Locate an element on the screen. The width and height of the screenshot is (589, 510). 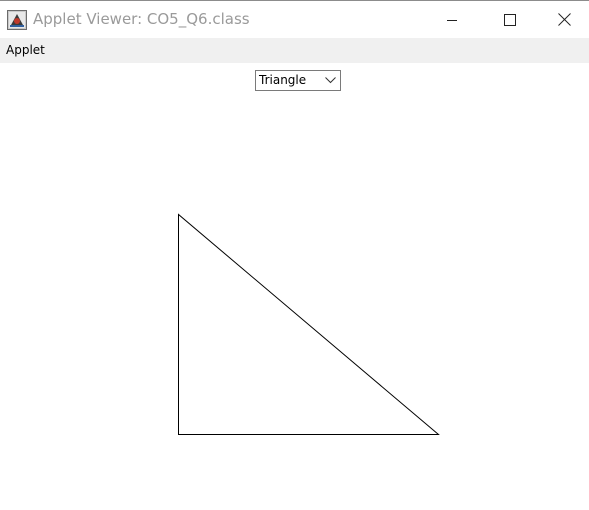
maximize-button is located at coordinates (510, 19).